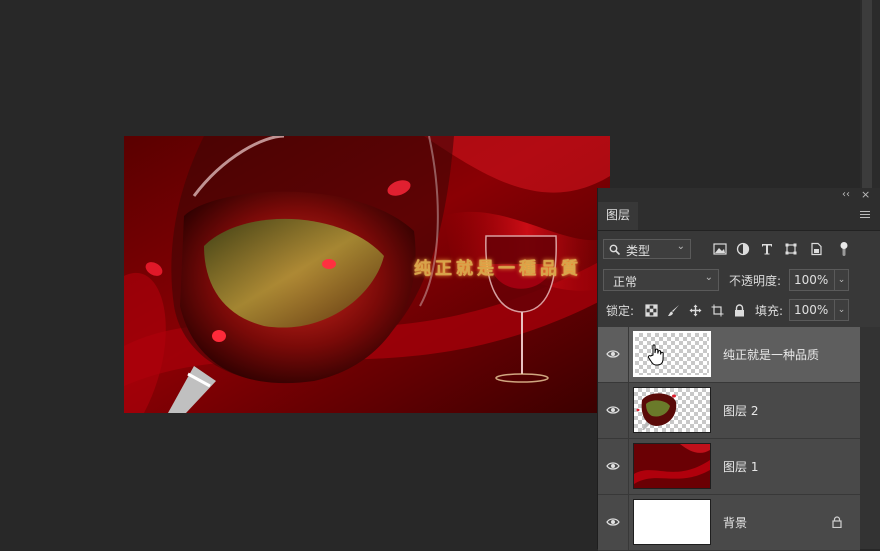 This screenshot has height=551, width=880. I want to click on layer-name: 图层 2, so click(740, 410).